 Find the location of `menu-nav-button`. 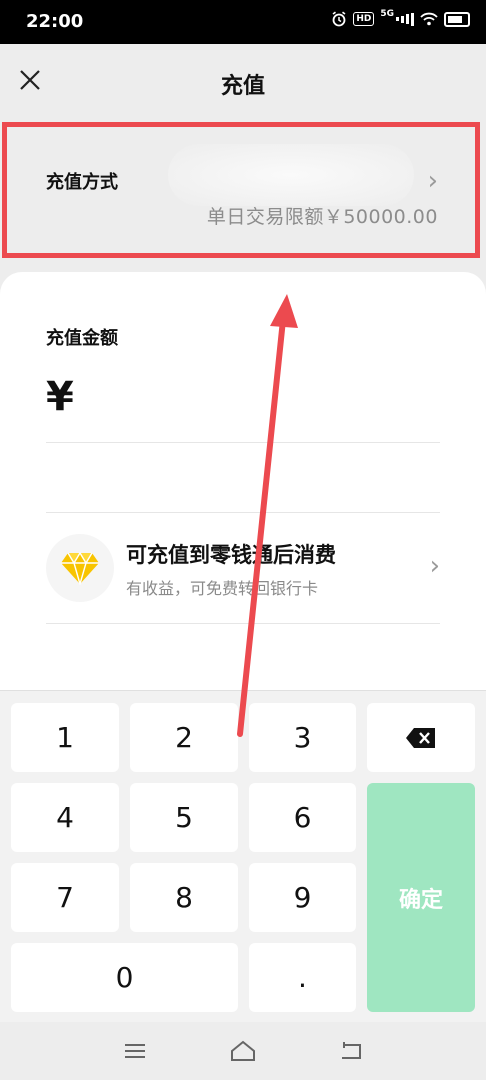

menu-nav-button is located at coordinates (135, 1051).